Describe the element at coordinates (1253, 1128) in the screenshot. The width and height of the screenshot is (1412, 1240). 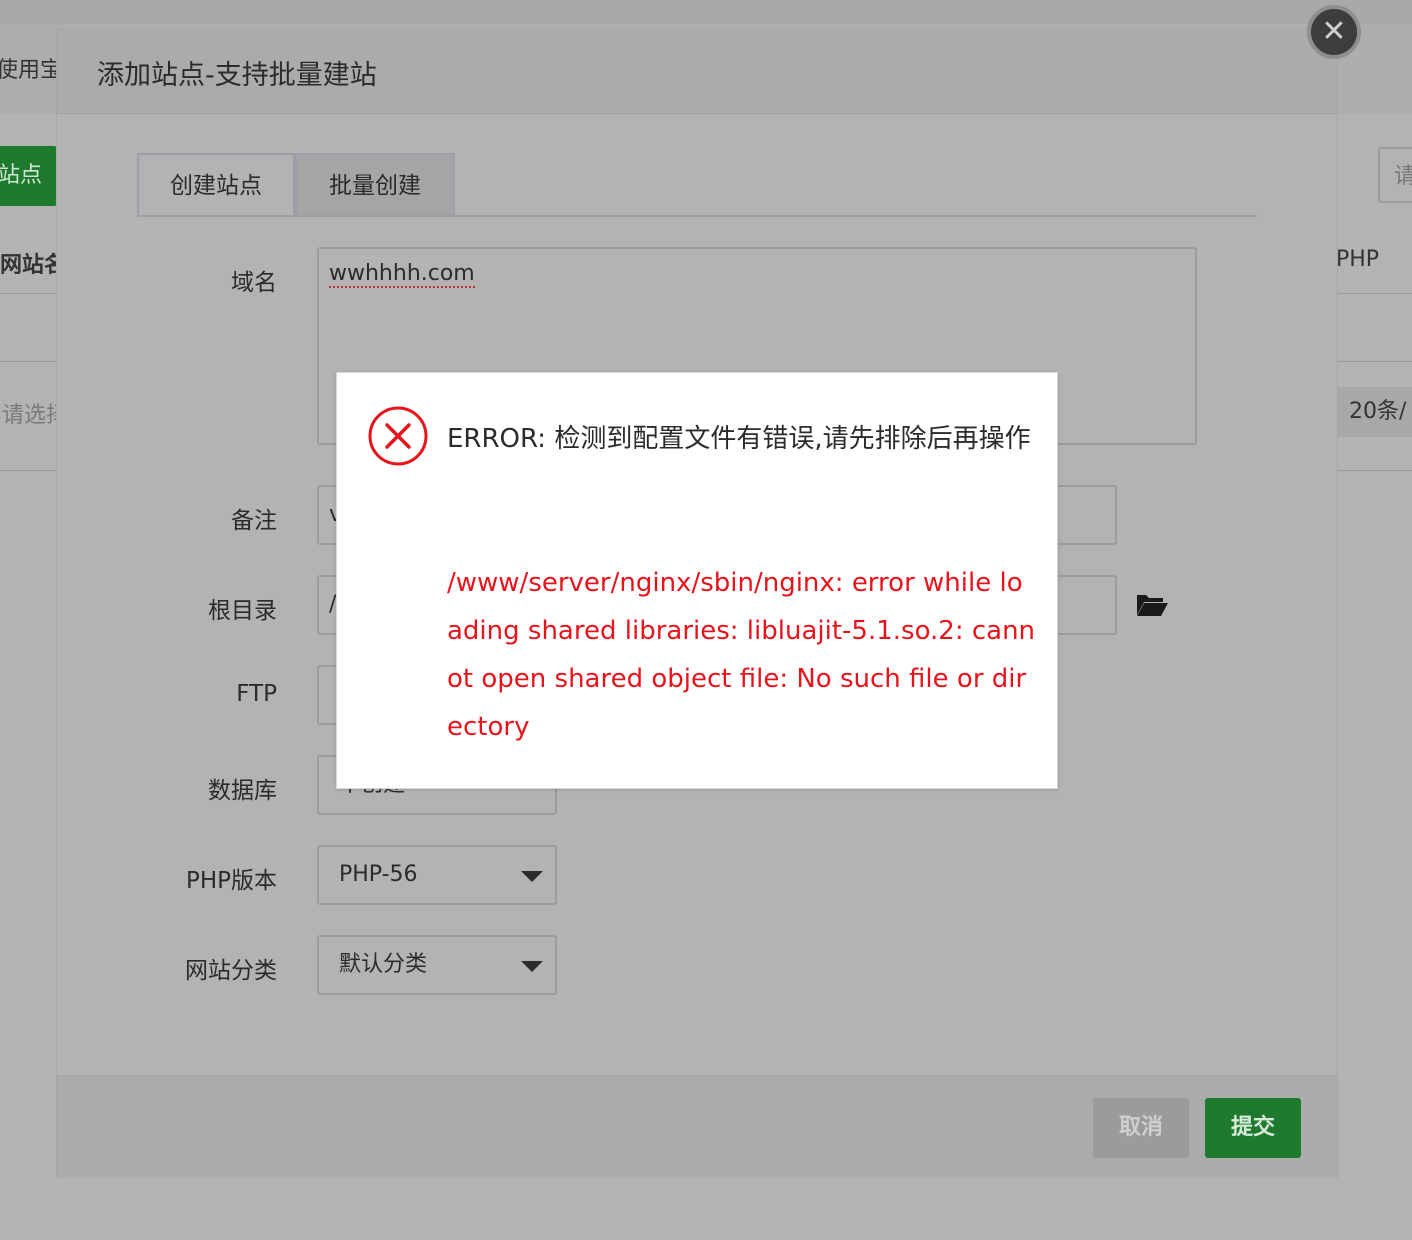
I see `submit-button: 提交` at that location.